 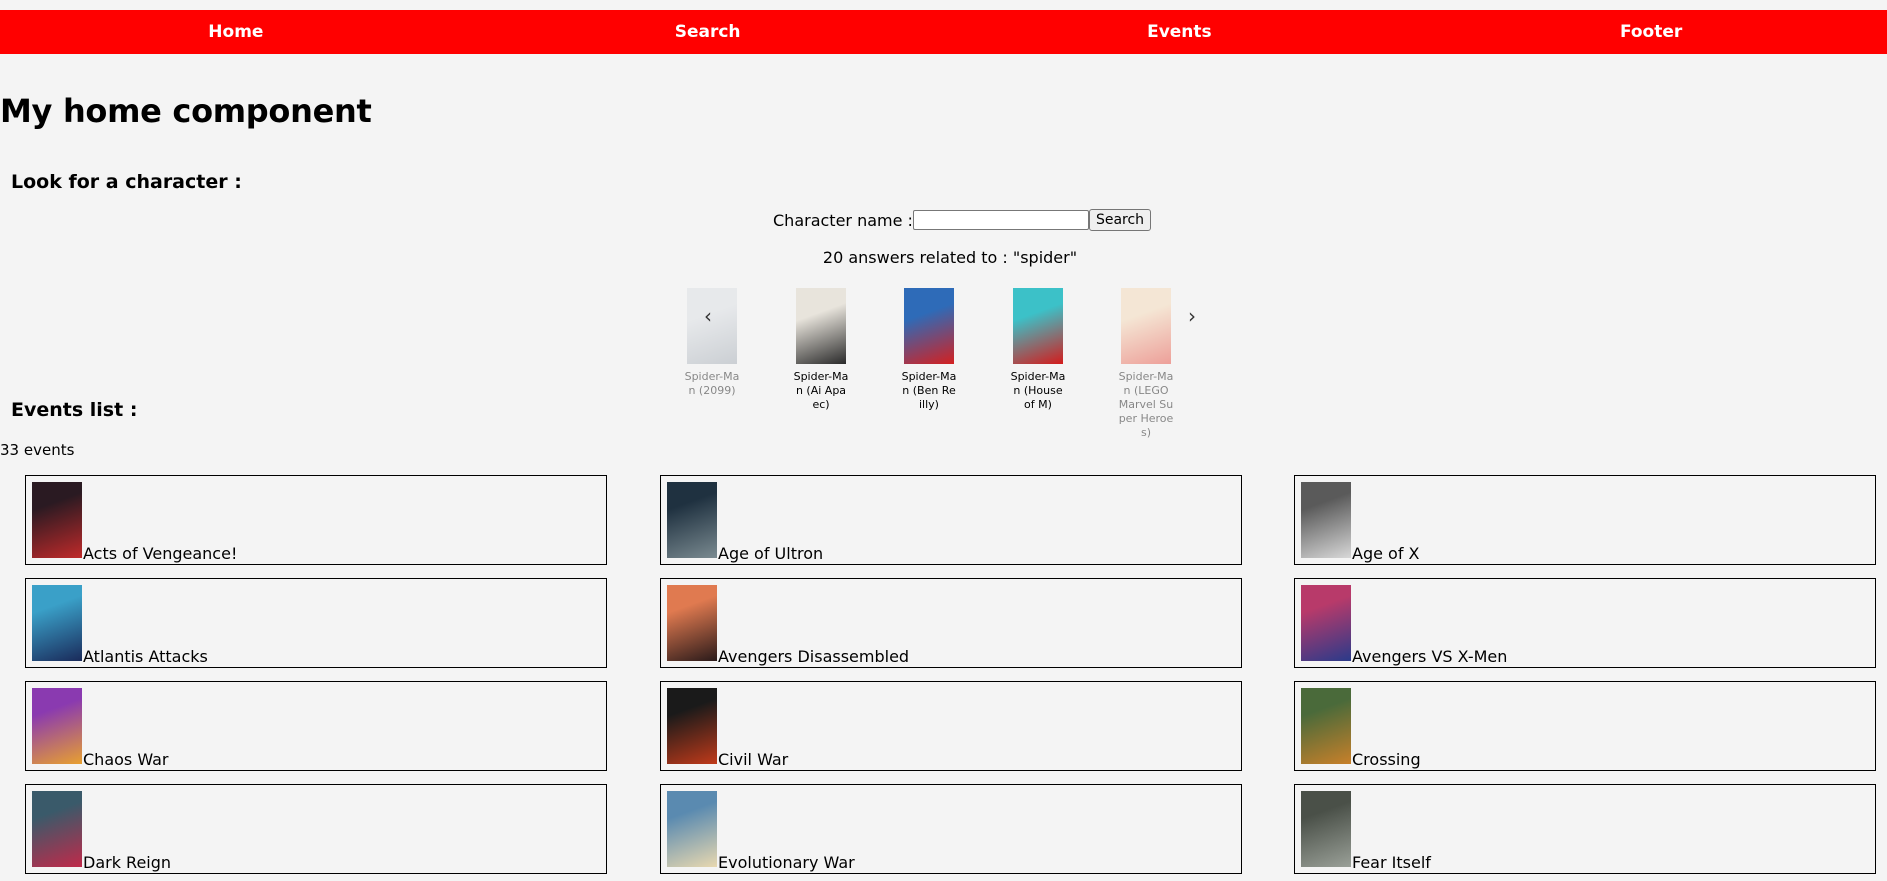 What do you see at coordinates (1585, 520) in the screenshot?
I see `event-card: Age of X` at bounding box center [1585, 520].